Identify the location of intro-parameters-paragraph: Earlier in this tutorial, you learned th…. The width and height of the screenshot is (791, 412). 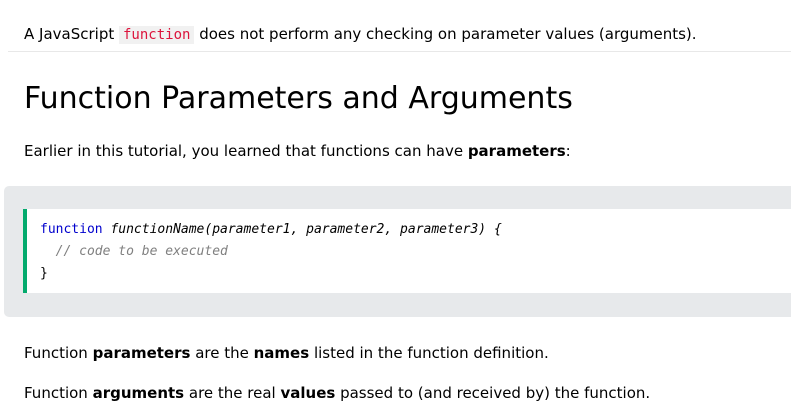
(297, 151).